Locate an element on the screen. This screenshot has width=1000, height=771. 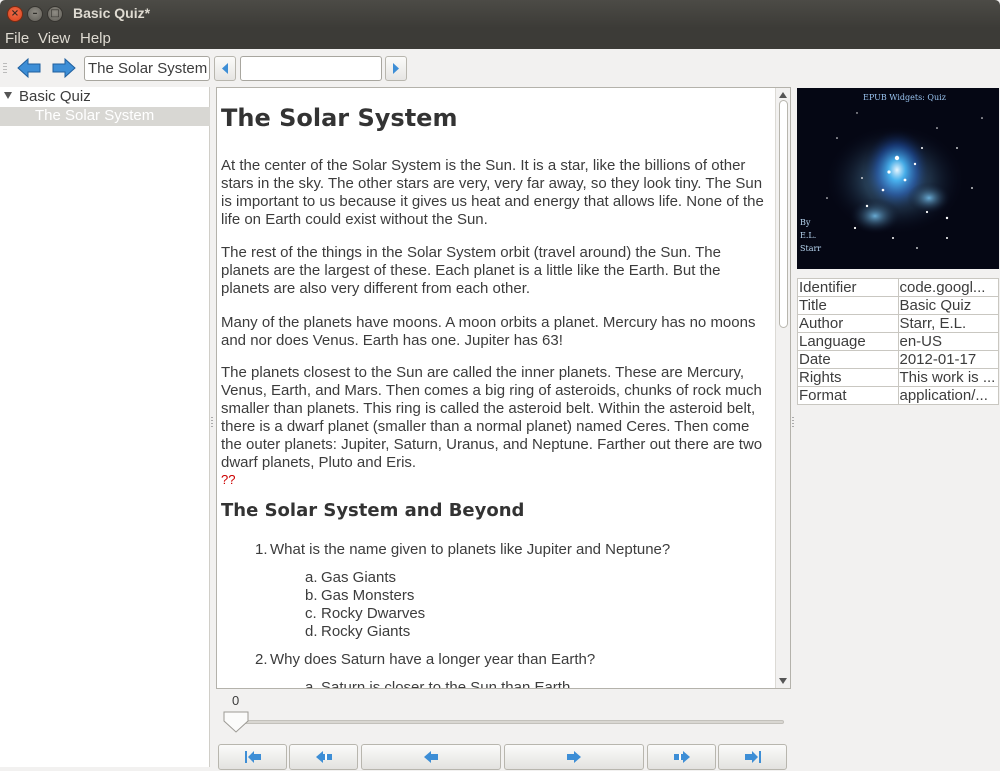
quiz-option: Gas Monsters is located at coordinates (367, 595).